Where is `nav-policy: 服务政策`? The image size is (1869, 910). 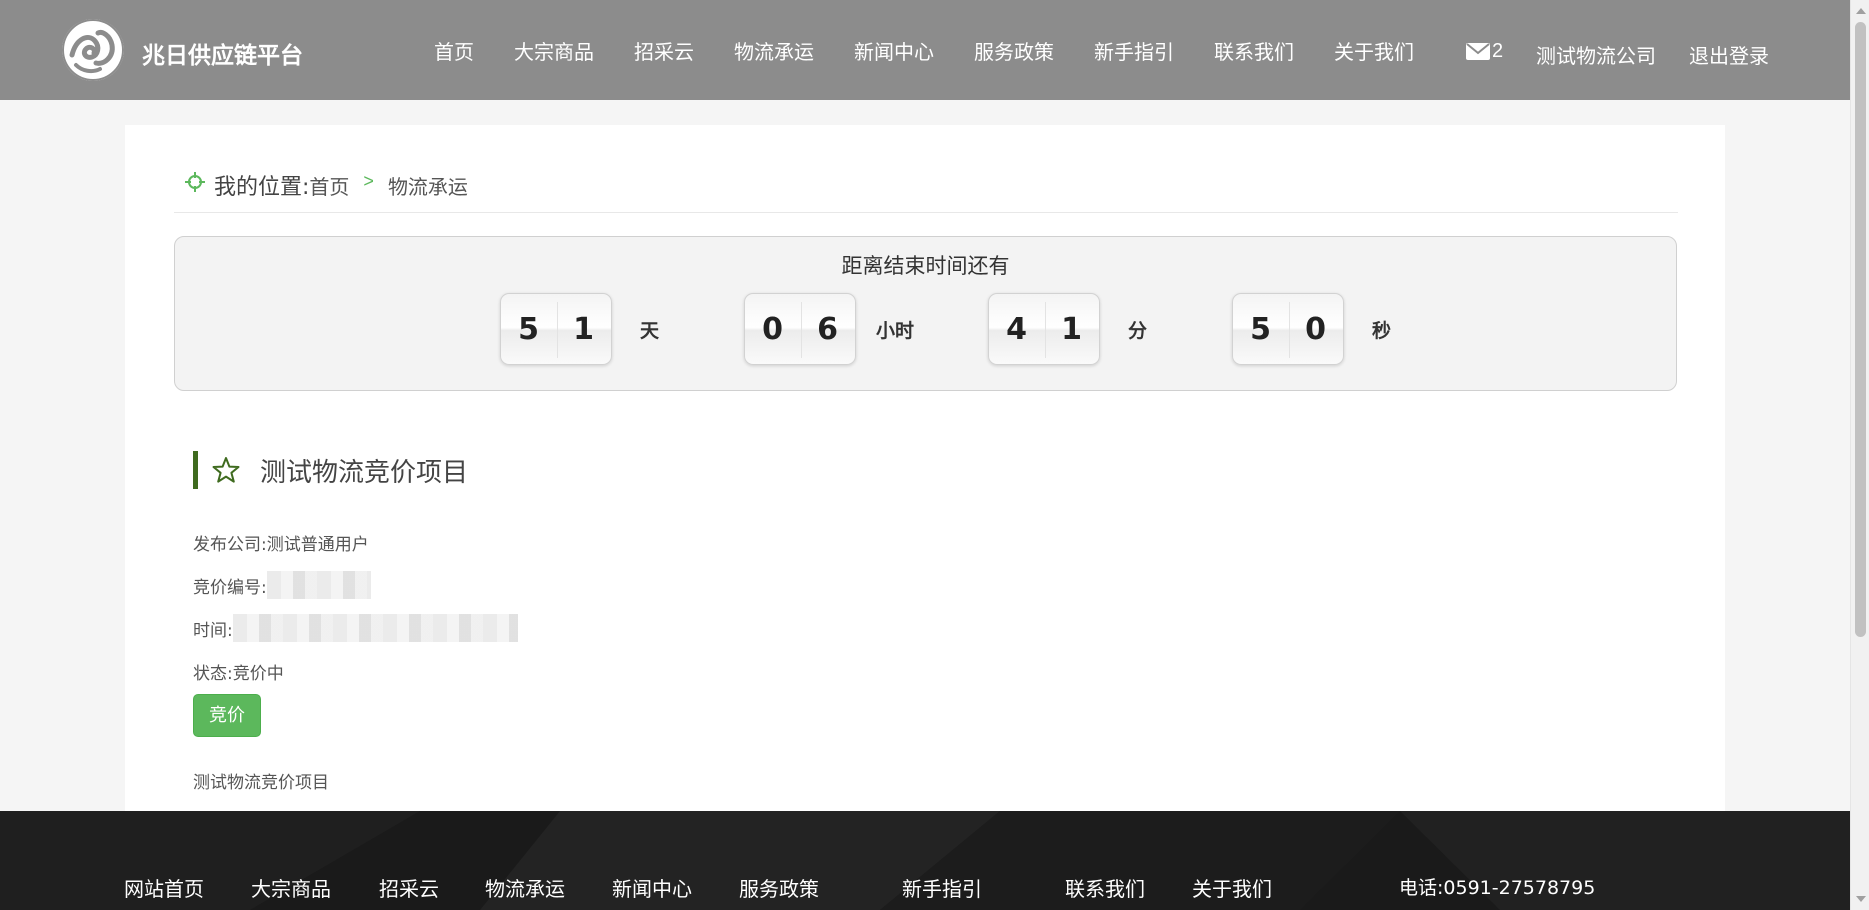
nav-policy: 服务政策 is located at coordinates (1014, 50).